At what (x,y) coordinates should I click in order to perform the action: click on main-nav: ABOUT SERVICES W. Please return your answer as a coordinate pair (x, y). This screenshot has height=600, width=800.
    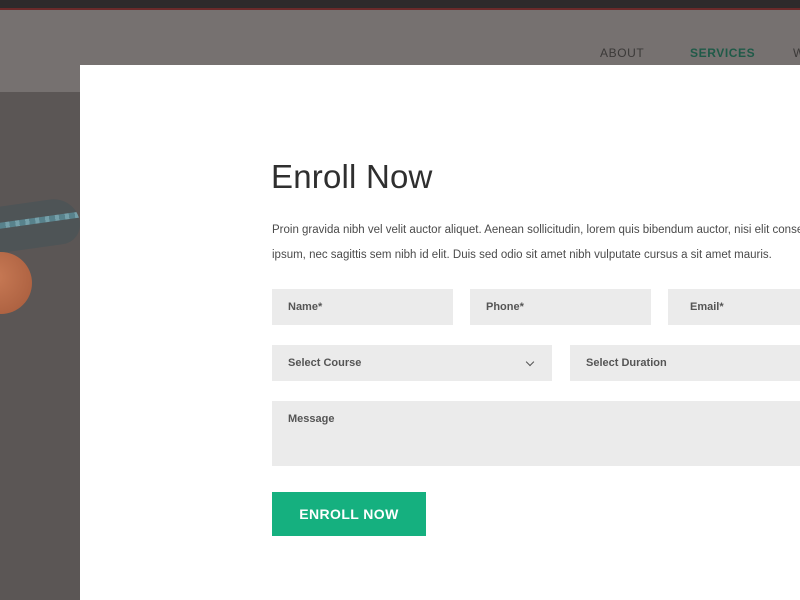
    Looking at the image, I should click on (400, 54).